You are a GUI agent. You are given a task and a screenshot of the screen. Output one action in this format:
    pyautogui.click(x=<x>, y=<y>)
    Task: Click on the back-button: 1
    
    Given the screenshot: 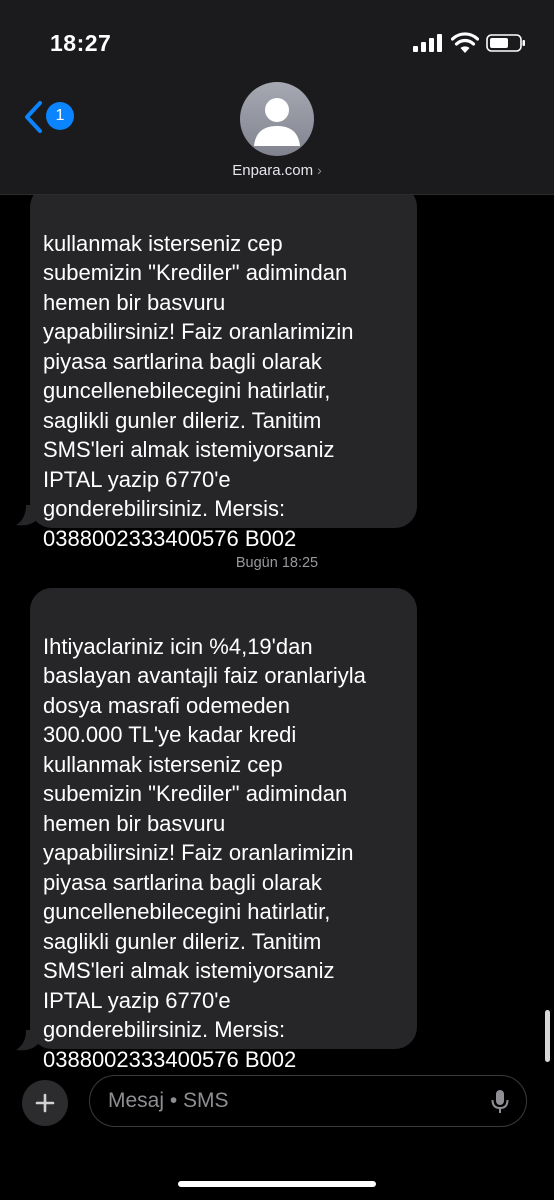 What is the action you would take?
    pyautogui.click(x=52, y=117)
    